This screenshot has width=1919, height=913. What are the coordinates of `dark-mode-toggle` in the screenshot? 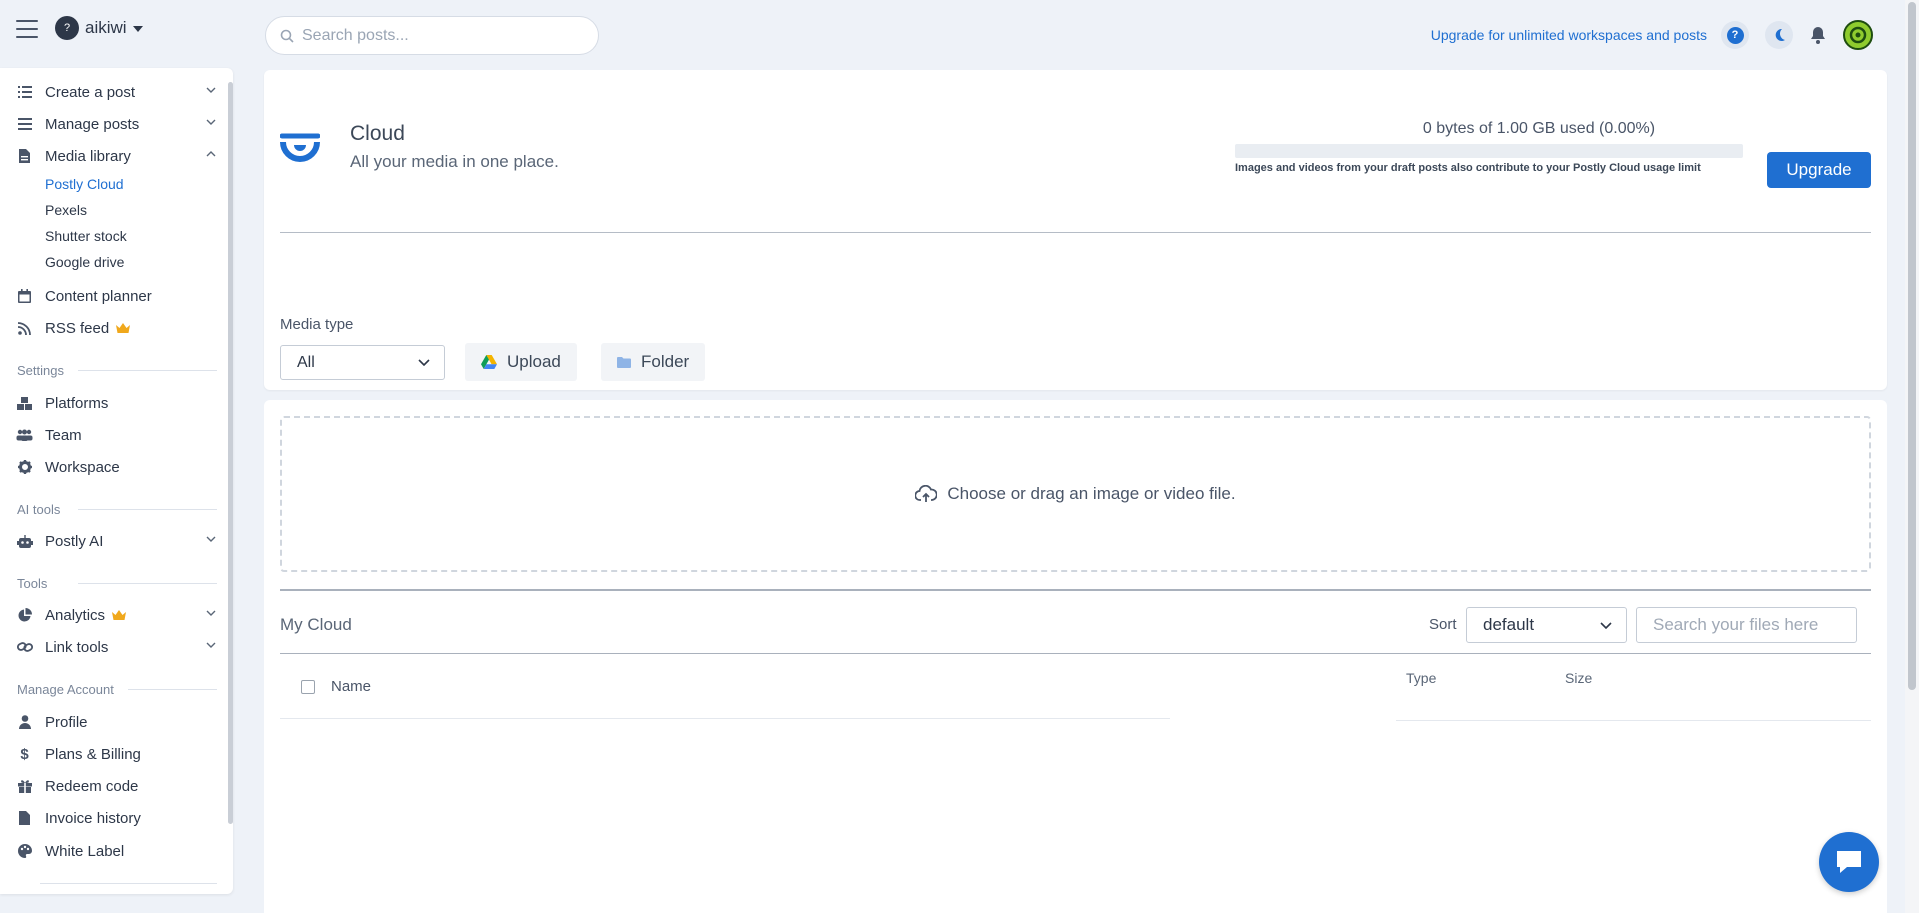 It's located at (1779, 35).